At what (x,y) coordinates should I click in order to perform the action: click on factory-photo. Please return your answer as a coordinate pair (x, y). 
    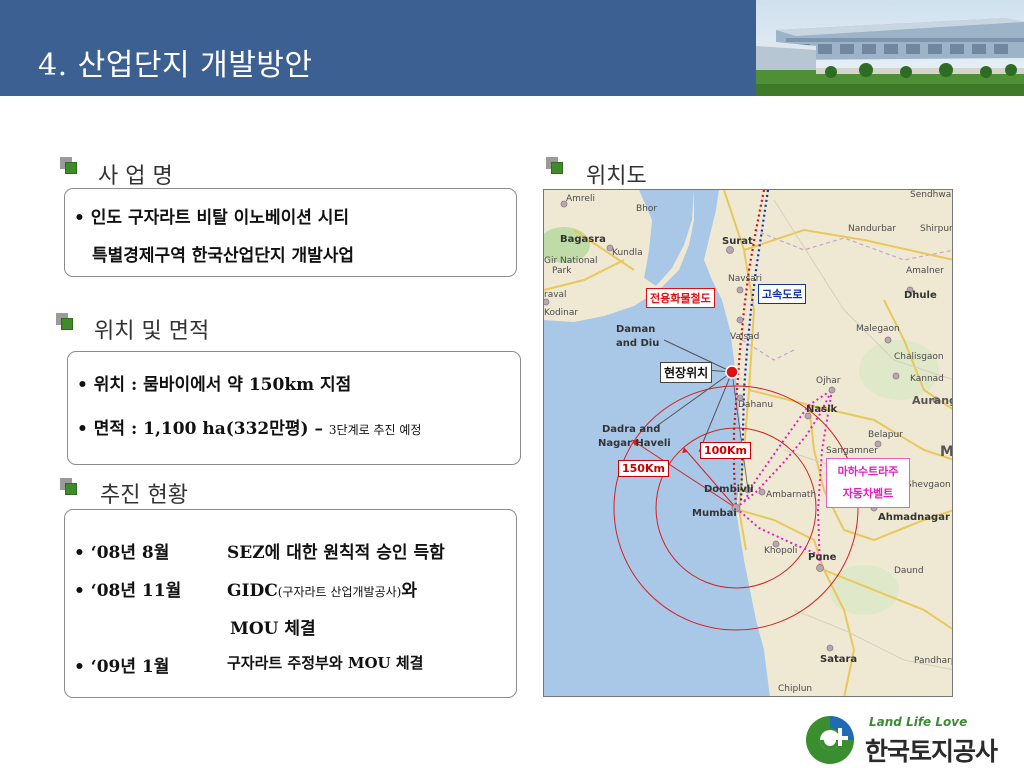
    Looking at the image, I should click on (890, 48).